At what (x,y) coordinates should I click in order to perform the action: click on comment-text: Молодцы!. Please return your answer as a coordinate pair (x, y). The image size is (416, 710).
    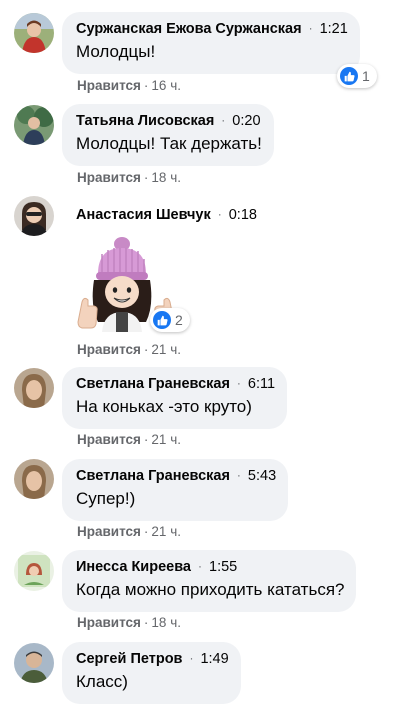
    Looking at the image, I should click on (116, 51).